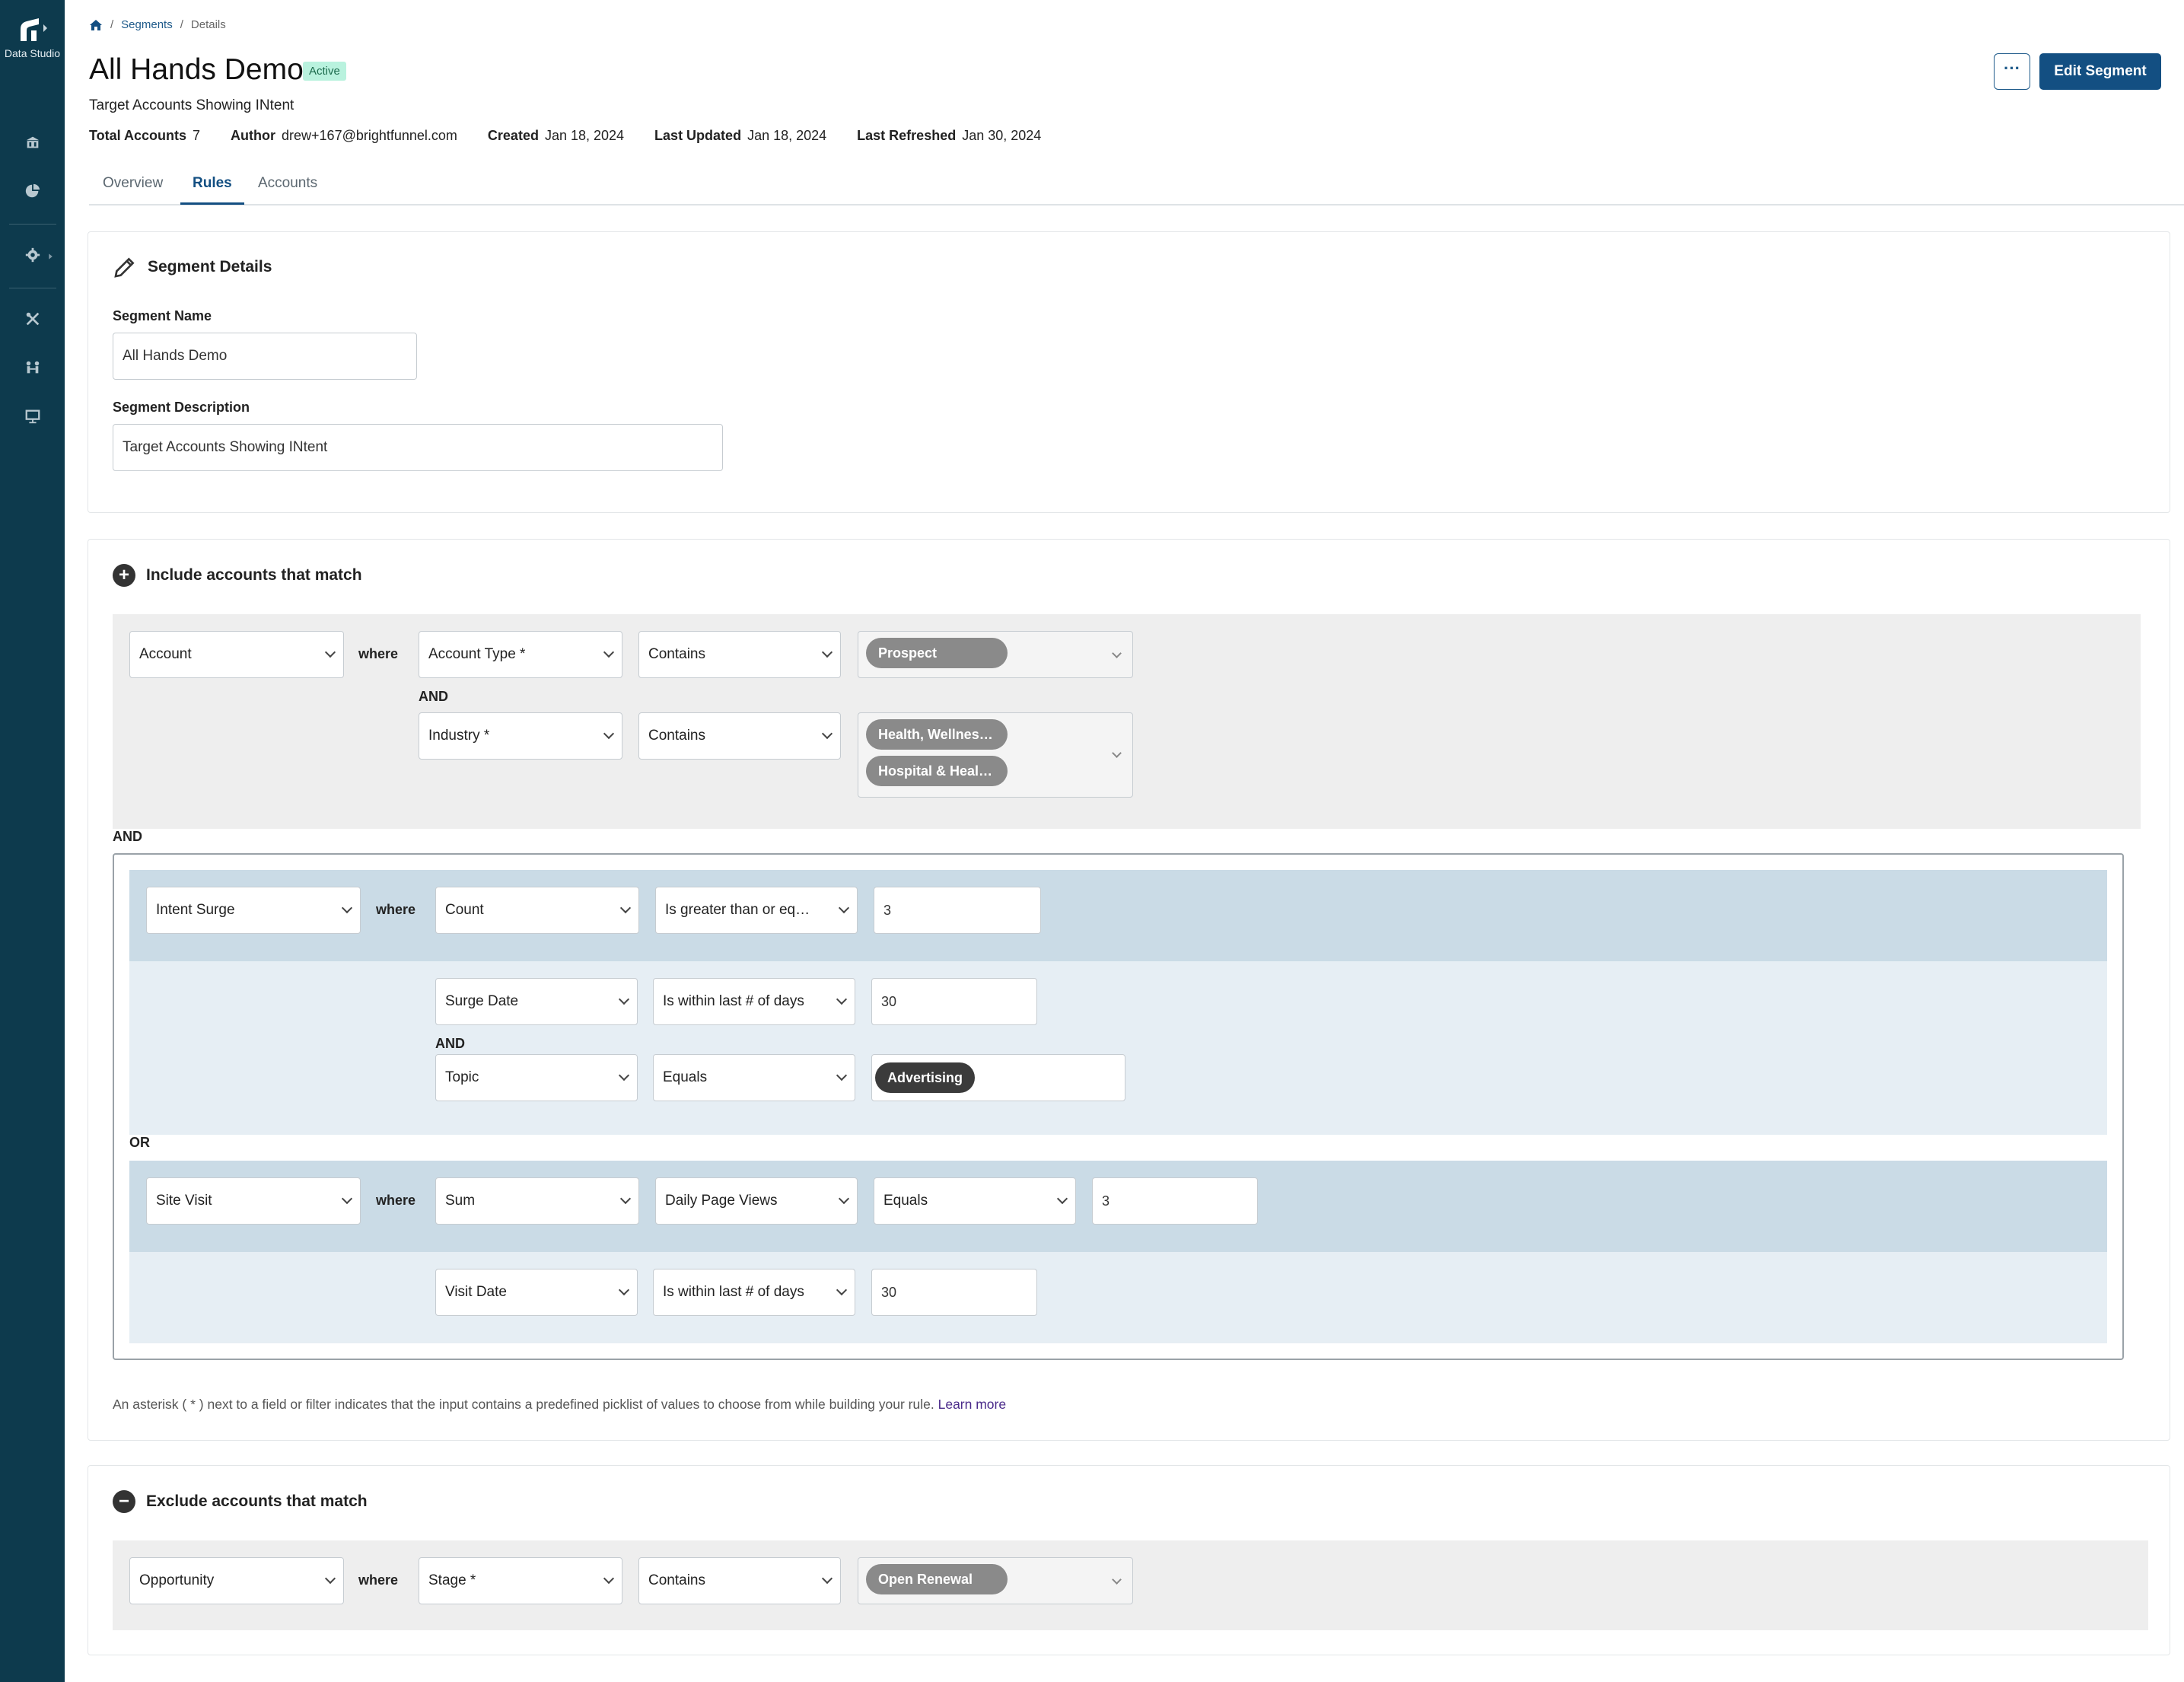 Image resolution: width=2184 pixels, height=1682 pixels. I want to click on topic-operator-select: Equals, so click(754, 1077).